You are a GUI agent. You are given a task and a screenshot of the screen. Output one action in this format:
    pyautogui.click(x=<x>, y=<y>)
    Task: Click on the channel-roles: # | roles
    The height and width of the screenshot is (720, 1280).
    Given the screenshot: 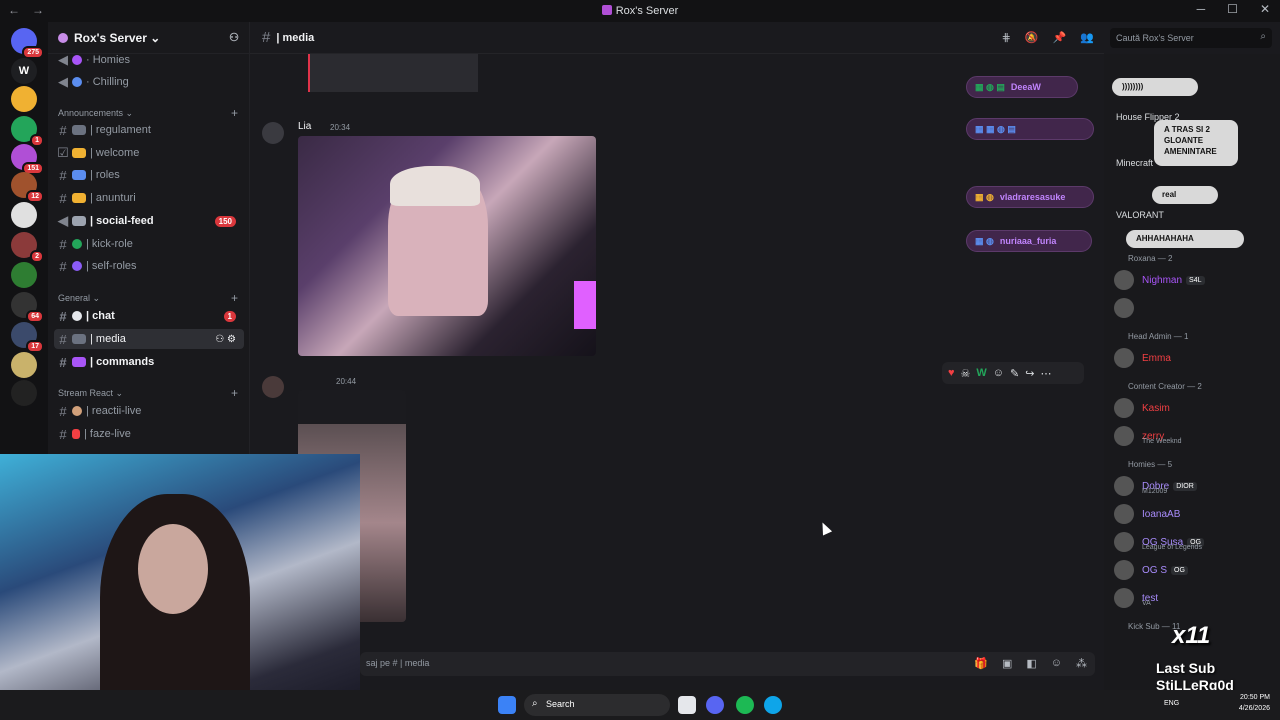 What is the action you would take?
    pyautogui.click(x=149, y=175)
    